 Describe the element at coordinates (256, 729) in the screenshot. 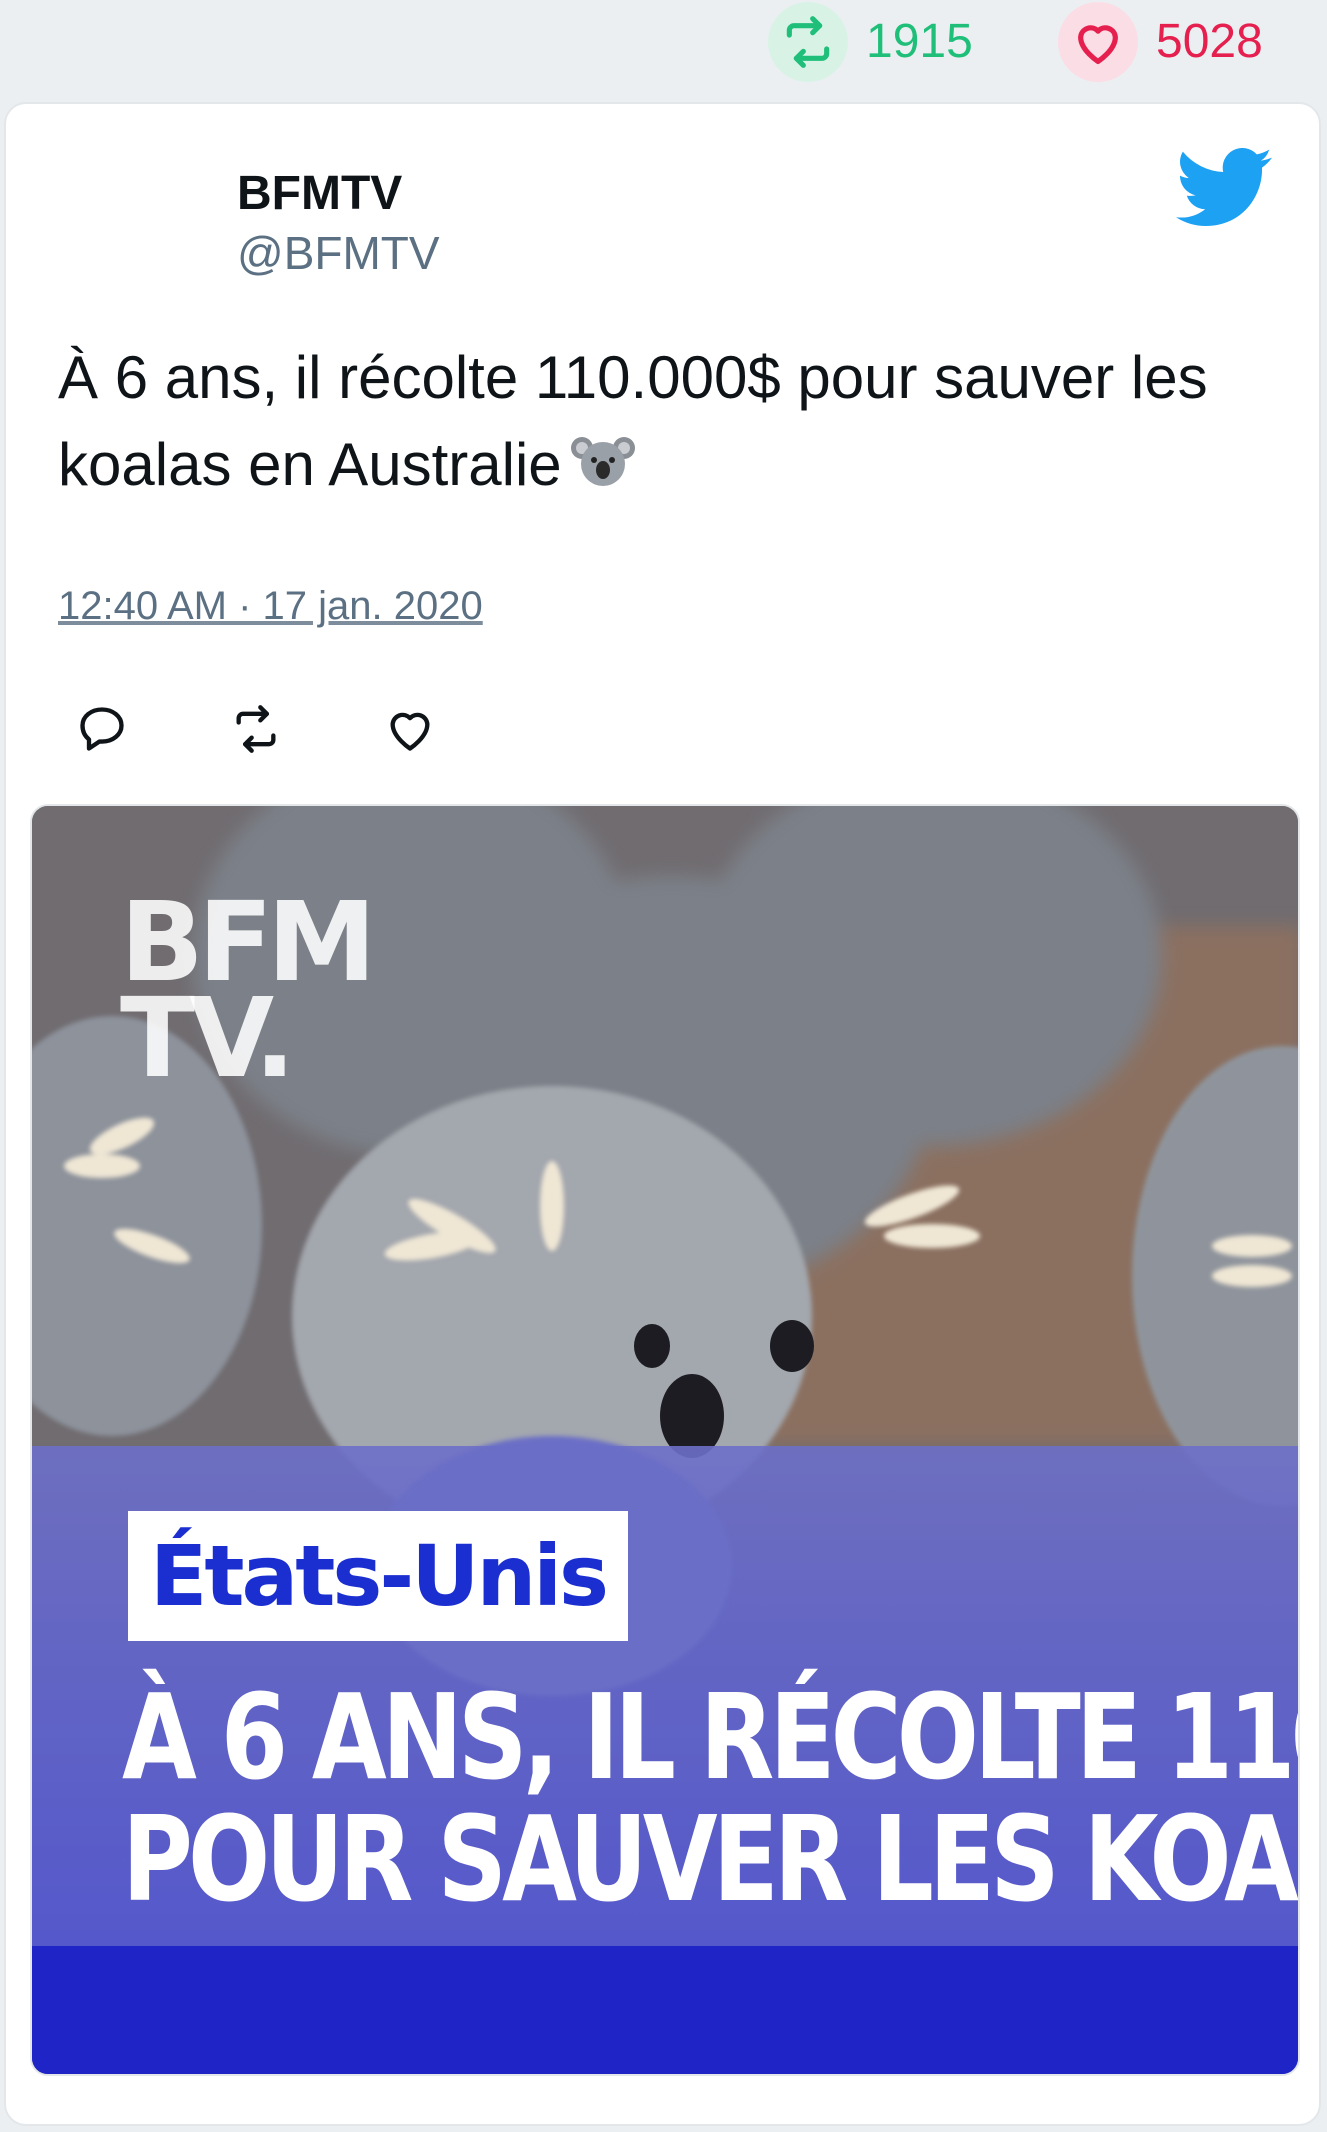

I see `retweet-action-icon` at that location.